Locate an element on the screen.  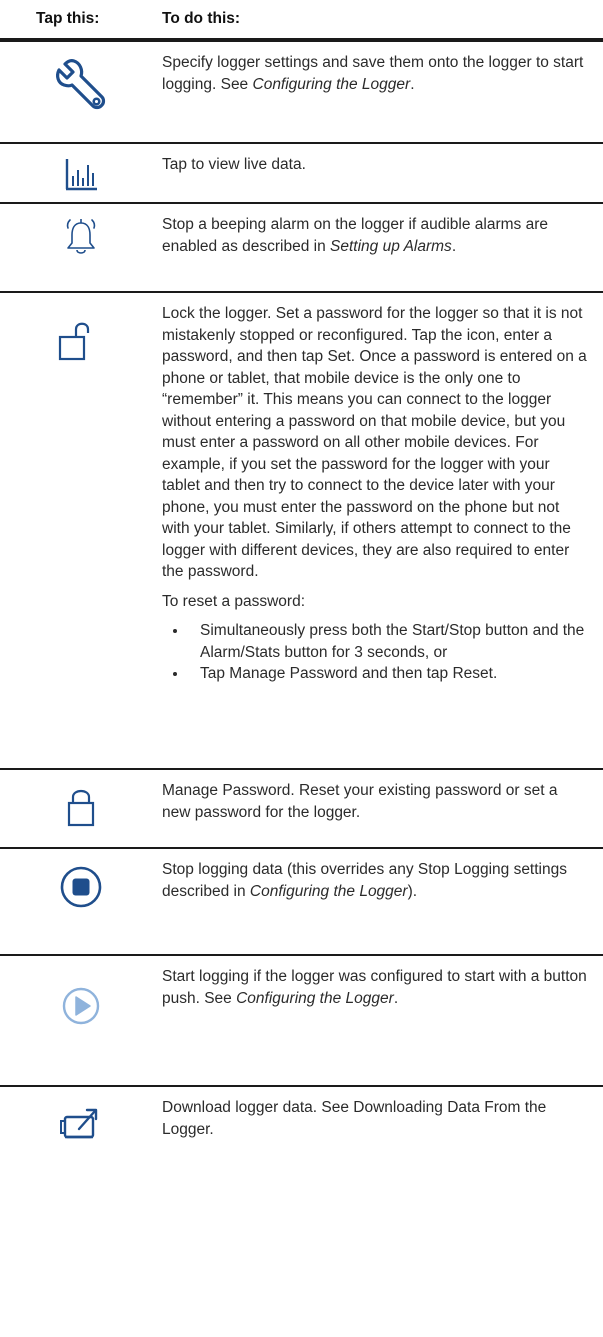
table-row: Tap to view live data. is located at coordinates (301, 174).